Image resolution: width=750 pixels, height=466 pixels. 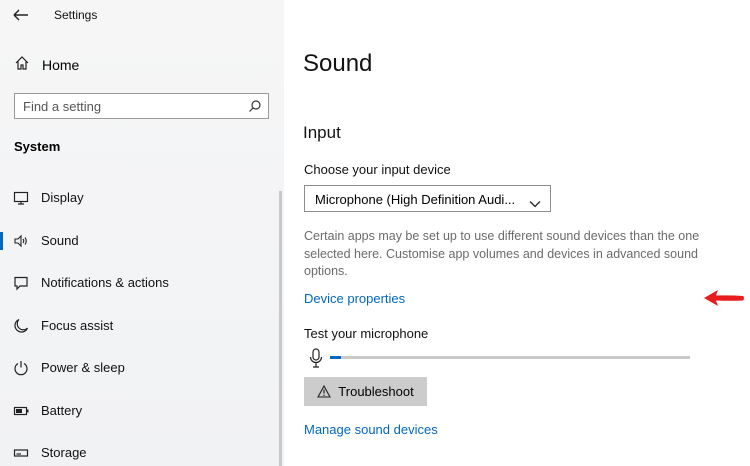 What do you see at coordinates (140, 241) in the screenshot?
I see `sidebar-item-sound: Sound` at bounding box center [140, 241].